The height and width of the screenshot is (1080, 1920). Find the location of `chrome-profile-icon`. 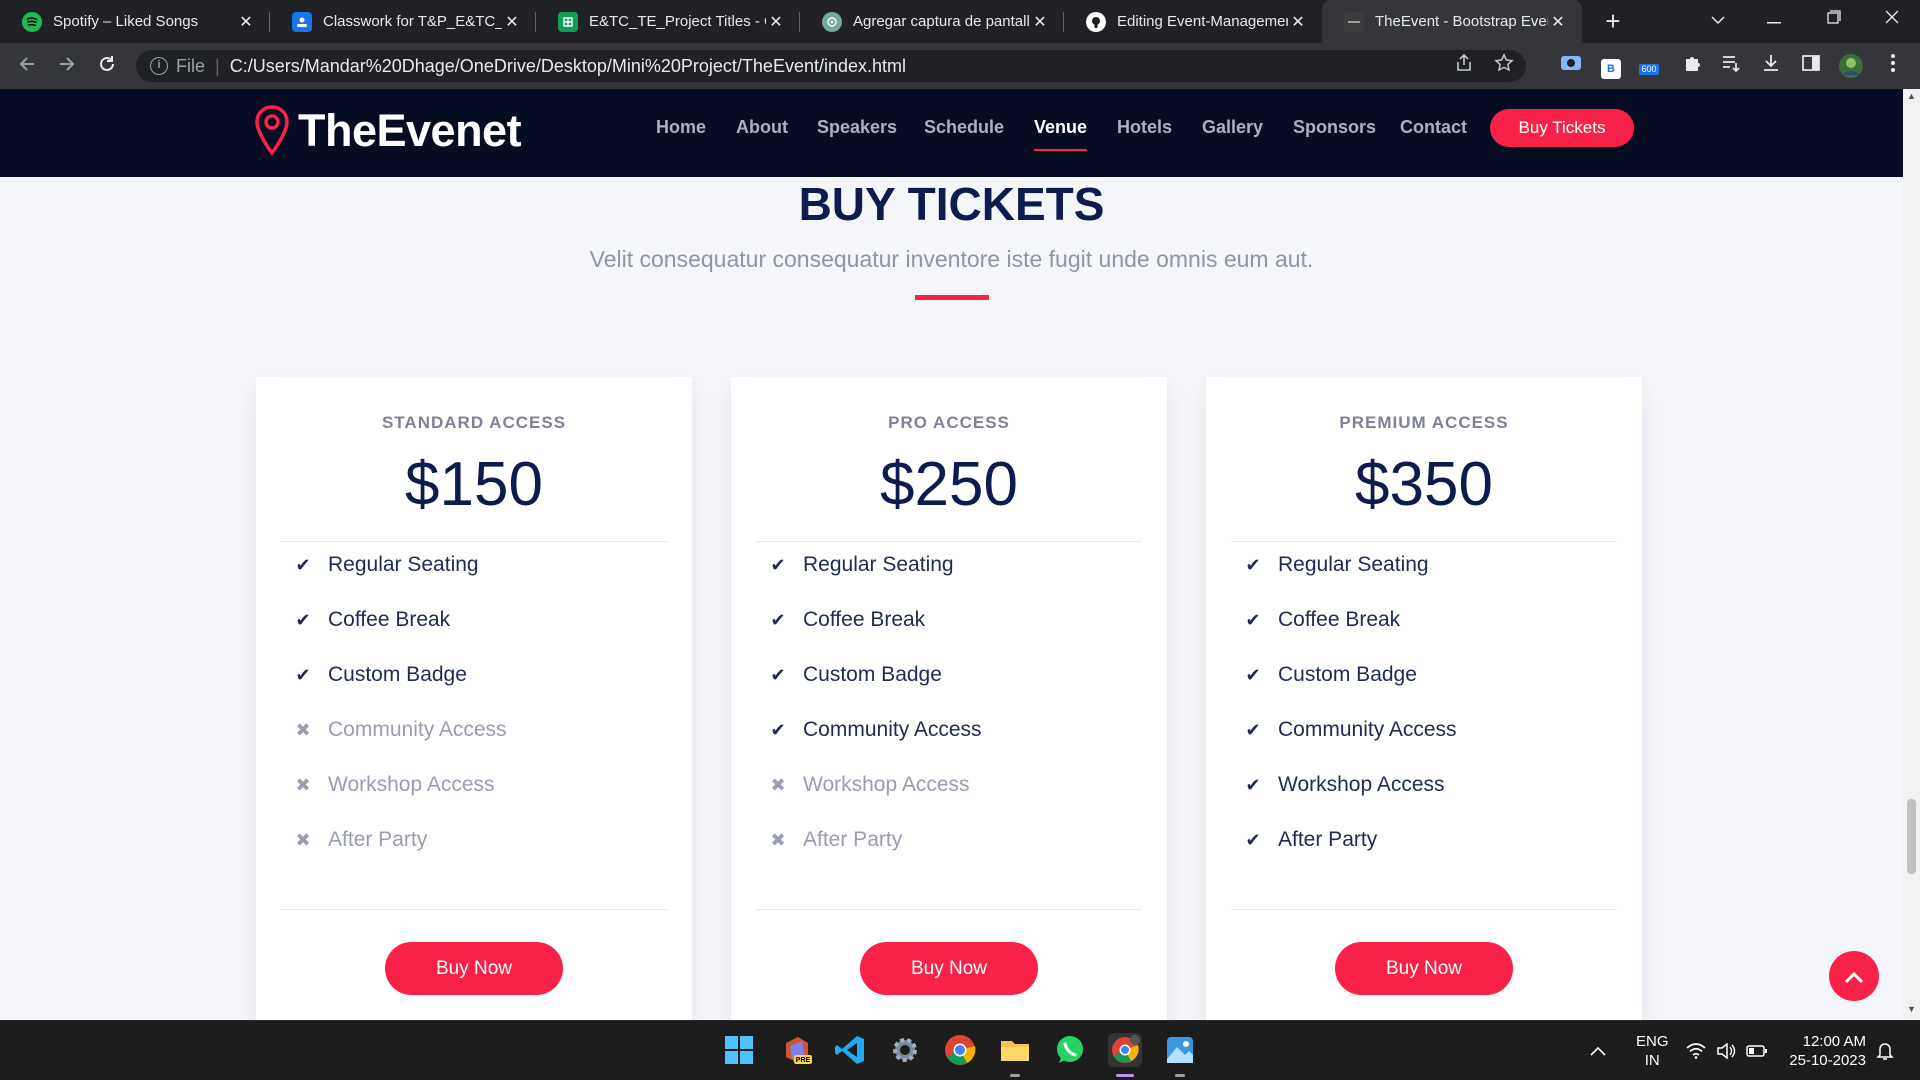

chrome-profile-icon is located at coordinates (1125, 1050).